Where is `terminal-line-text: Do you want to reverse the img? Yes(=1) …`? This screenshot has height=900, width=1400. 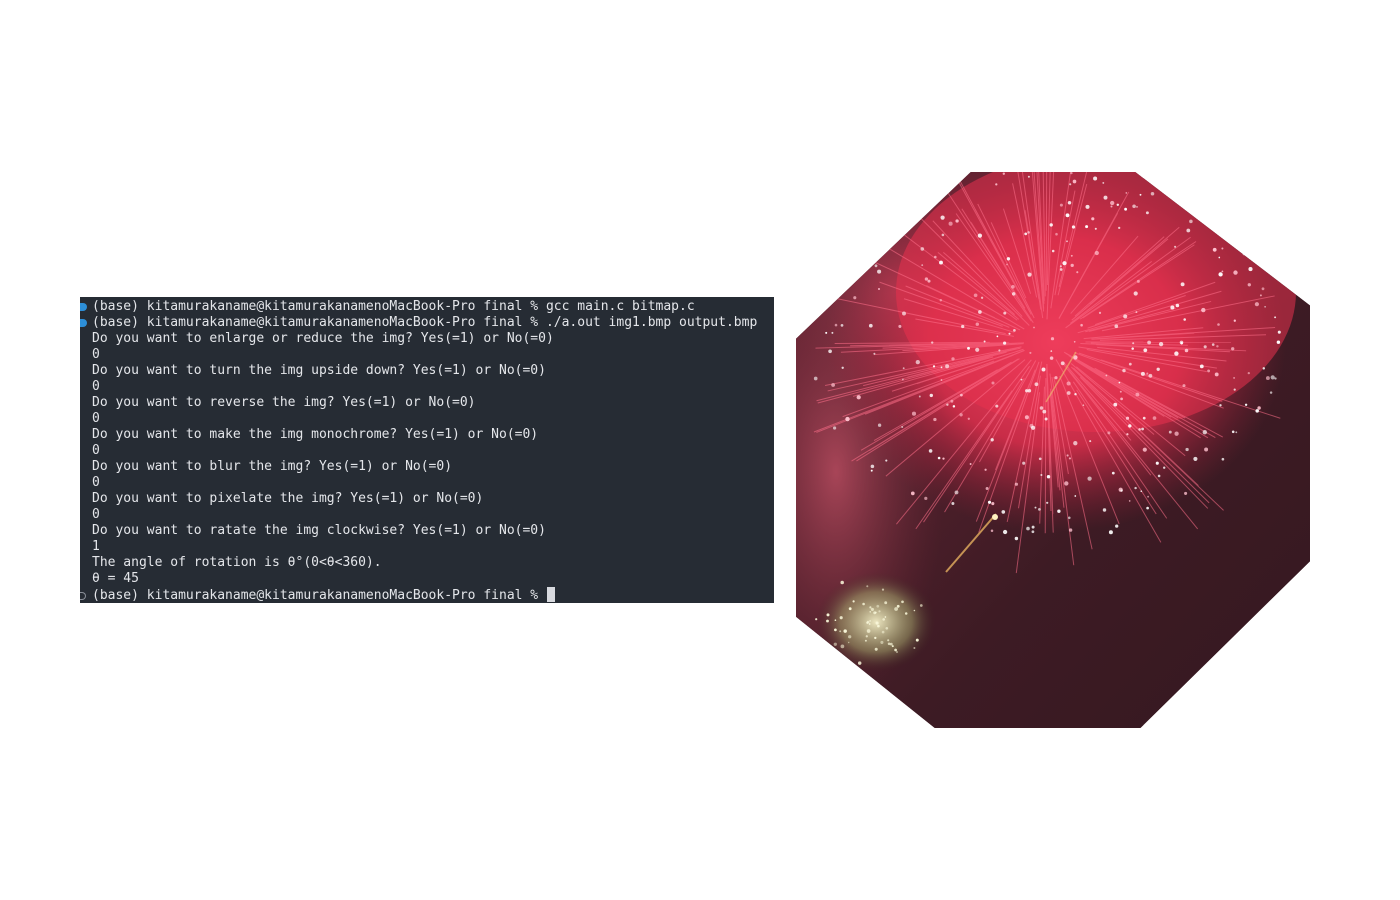 terminal-line-text: Do you want to reverse the img? Yes(=1) … is located at coordinates (284, 402).